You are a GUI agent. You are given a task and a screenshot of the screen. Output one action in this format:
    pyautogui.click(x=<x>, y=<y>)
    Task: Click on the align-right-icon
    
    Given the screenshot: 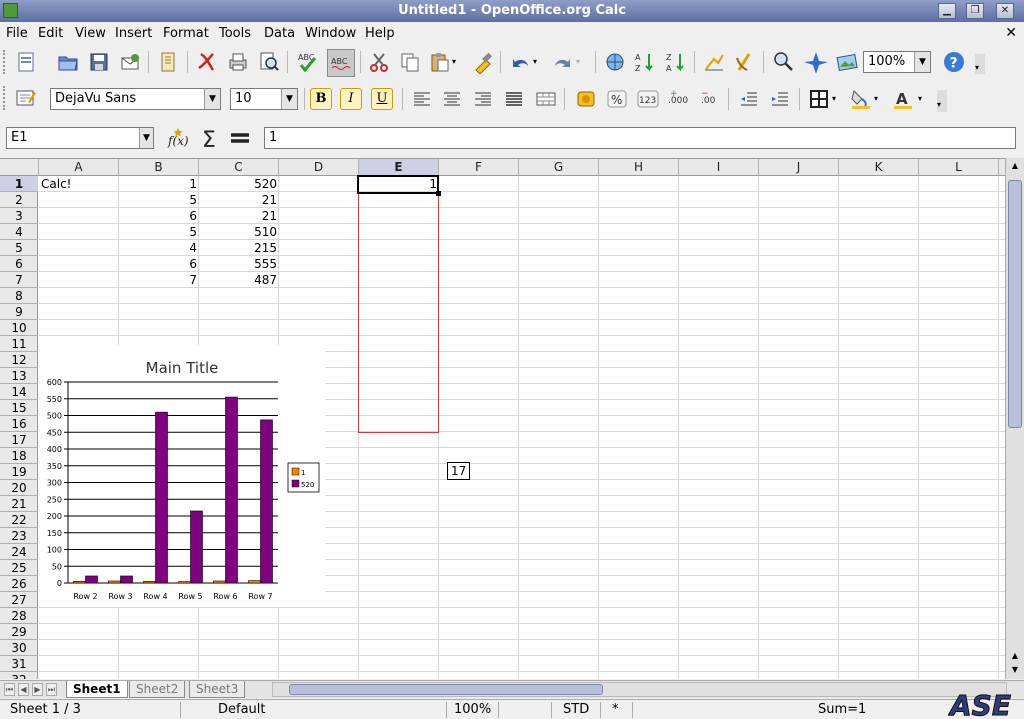 What is the action you would take?
    pyautogui.click(x=483, y=99)
    